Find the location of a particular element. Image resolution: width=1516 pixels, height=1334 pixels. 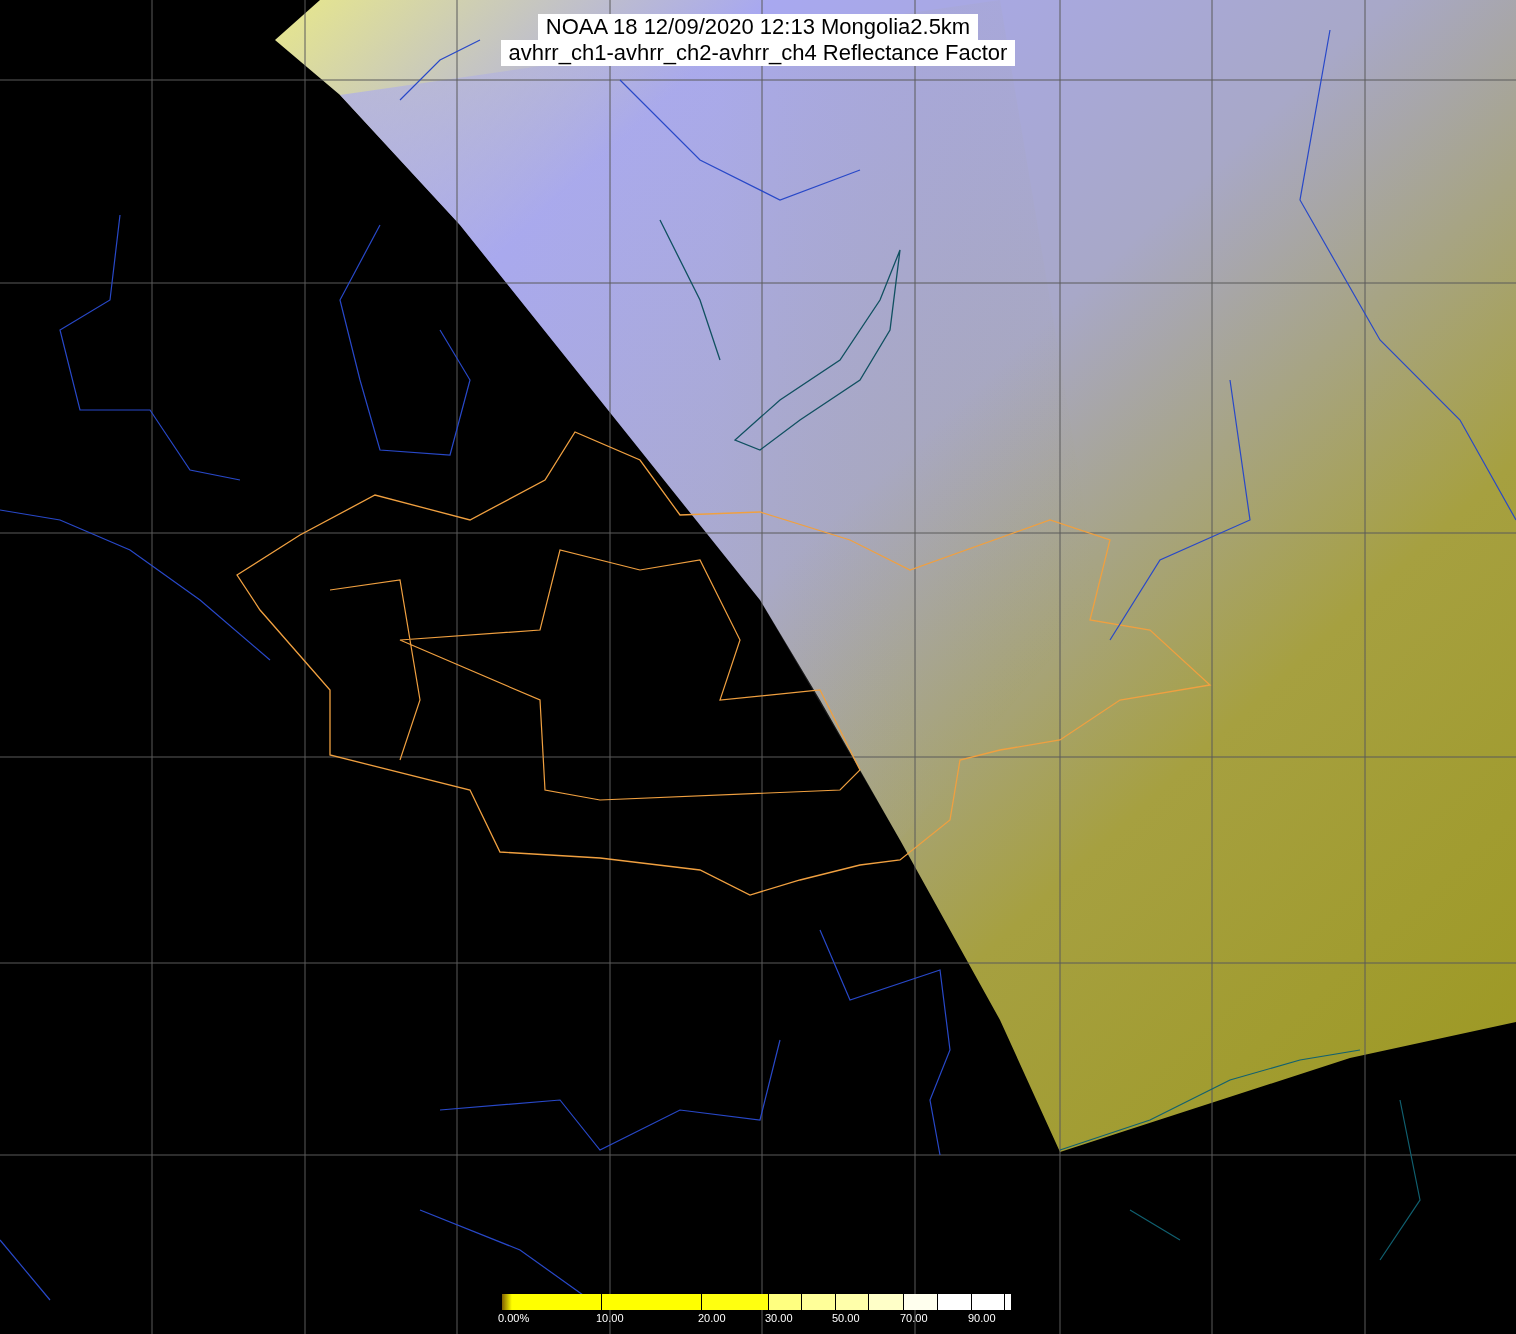

colorbar-label: 90.00 is located at coordinates (982, 1318).